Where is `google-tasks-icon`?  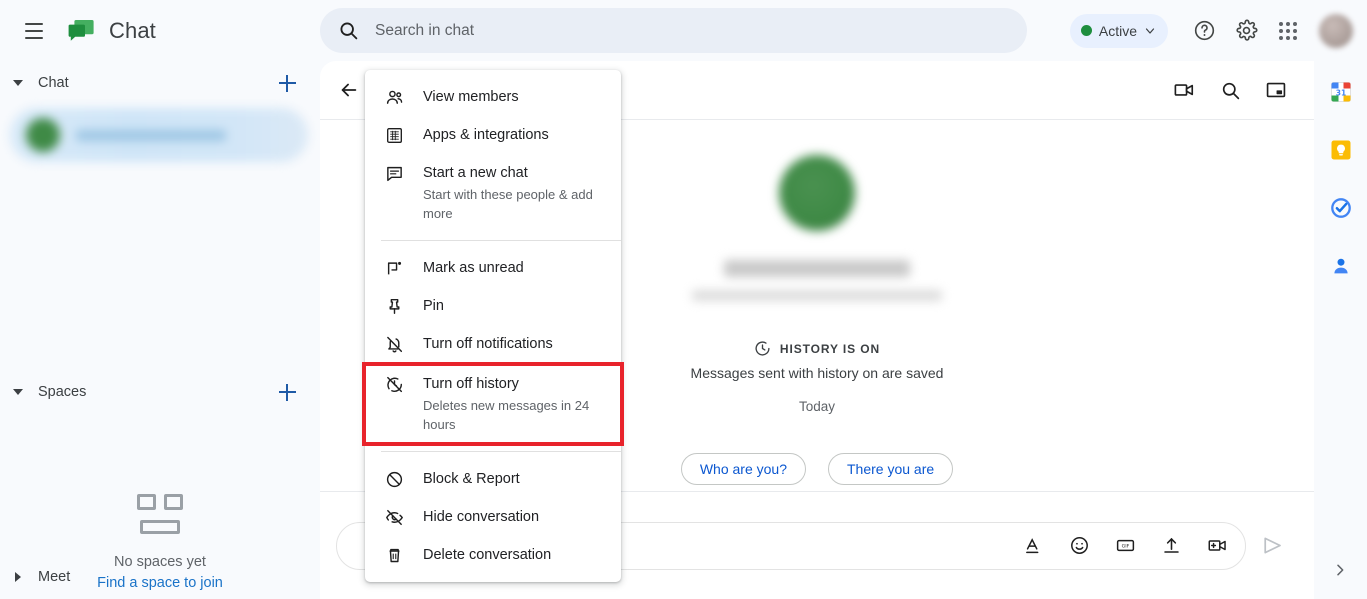
google-tasks-icon is located at coordinates (1341, 208).